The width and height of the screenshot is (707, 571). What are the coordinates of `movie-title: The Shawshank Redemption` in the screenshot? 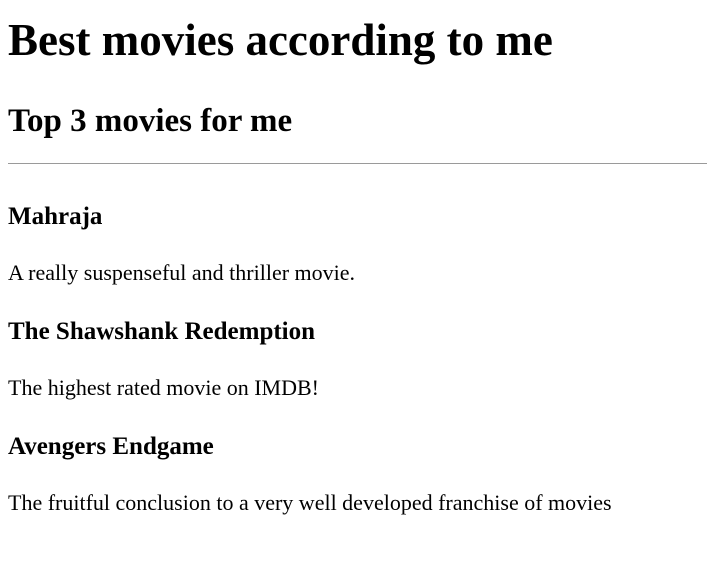 It's located at (162, 331).